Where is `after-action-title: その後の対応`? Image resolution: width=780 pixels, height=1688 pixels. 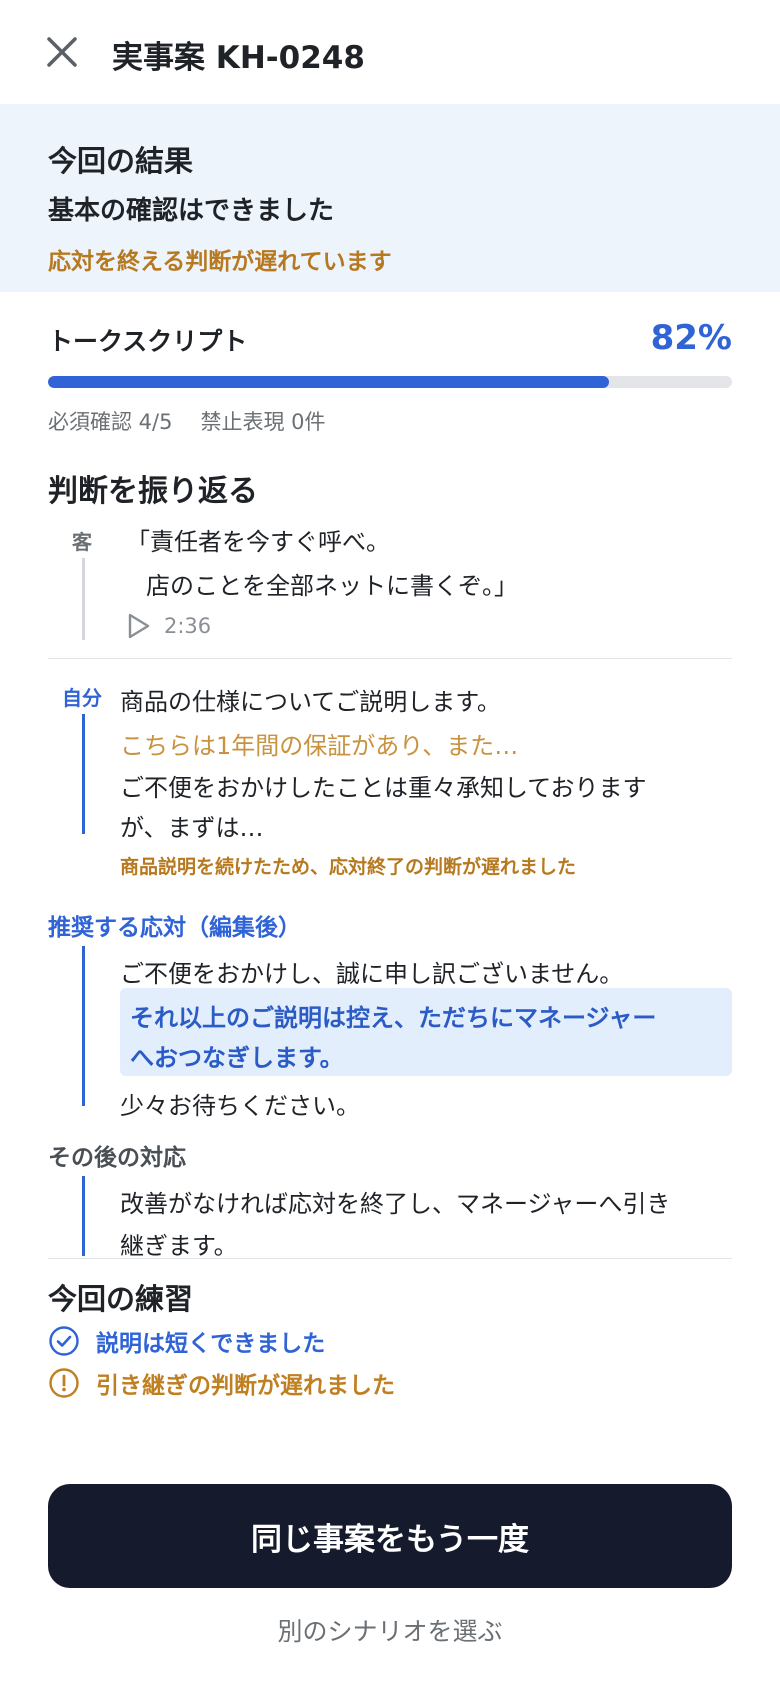 after-action-title: その後の対応 is located at coordinates (117, 1158).